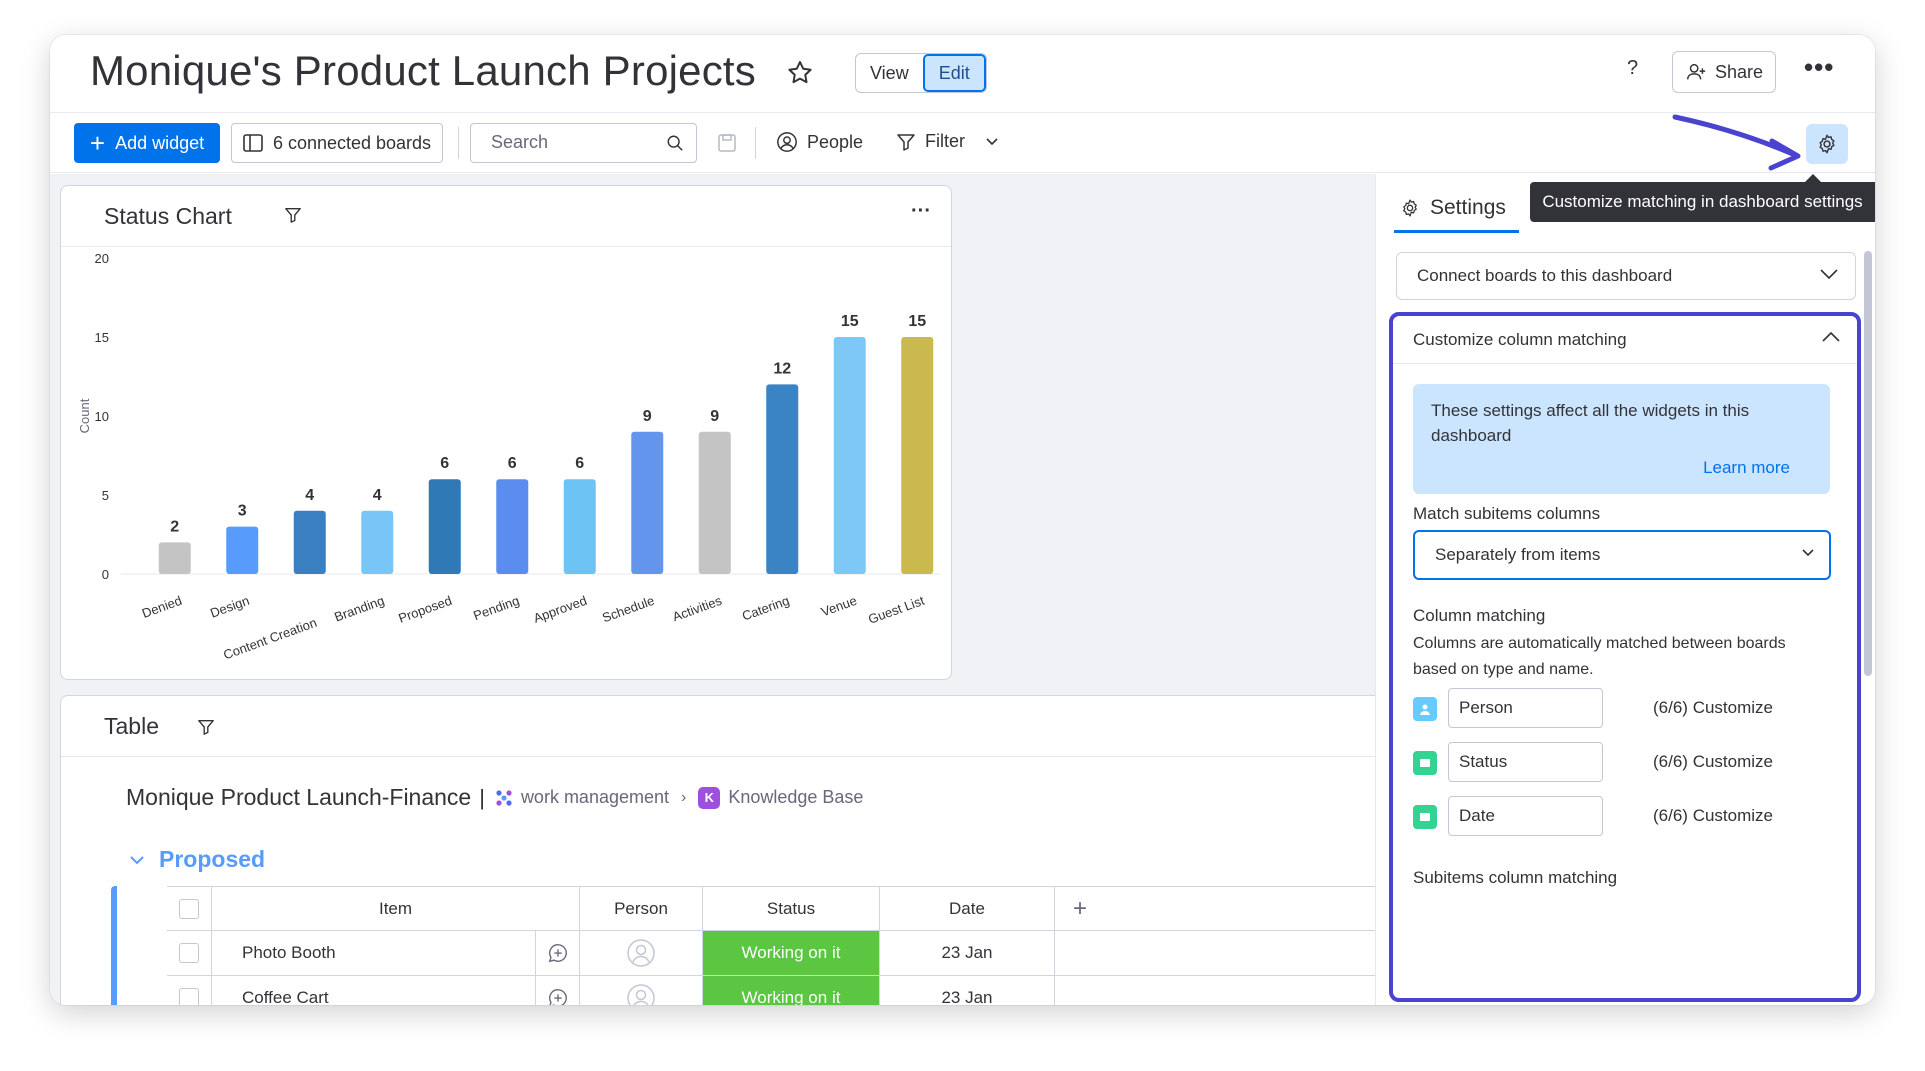 This screenshot has height=1071, width=1925. Describe the element at coordinates (954, 73) in the screenshot. I see `edit-button: Edit` at that location.